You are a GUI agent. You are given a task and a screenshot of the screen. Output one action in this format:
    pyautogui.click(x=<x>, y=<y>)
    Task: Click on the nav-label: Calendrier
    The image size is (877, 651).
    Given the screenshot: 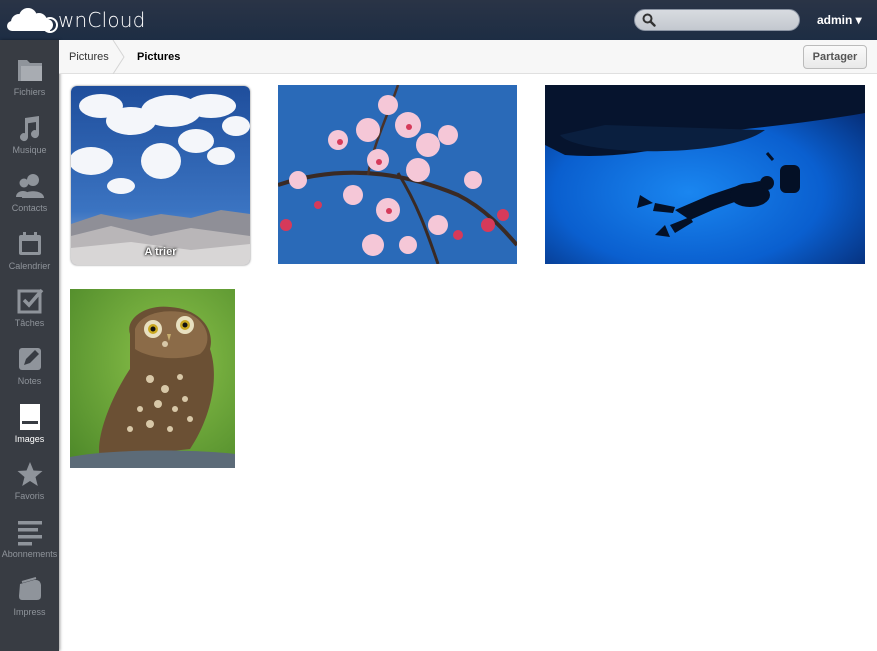 What is the action you would take?
    pyautogui.click(x=29, y=266)
    